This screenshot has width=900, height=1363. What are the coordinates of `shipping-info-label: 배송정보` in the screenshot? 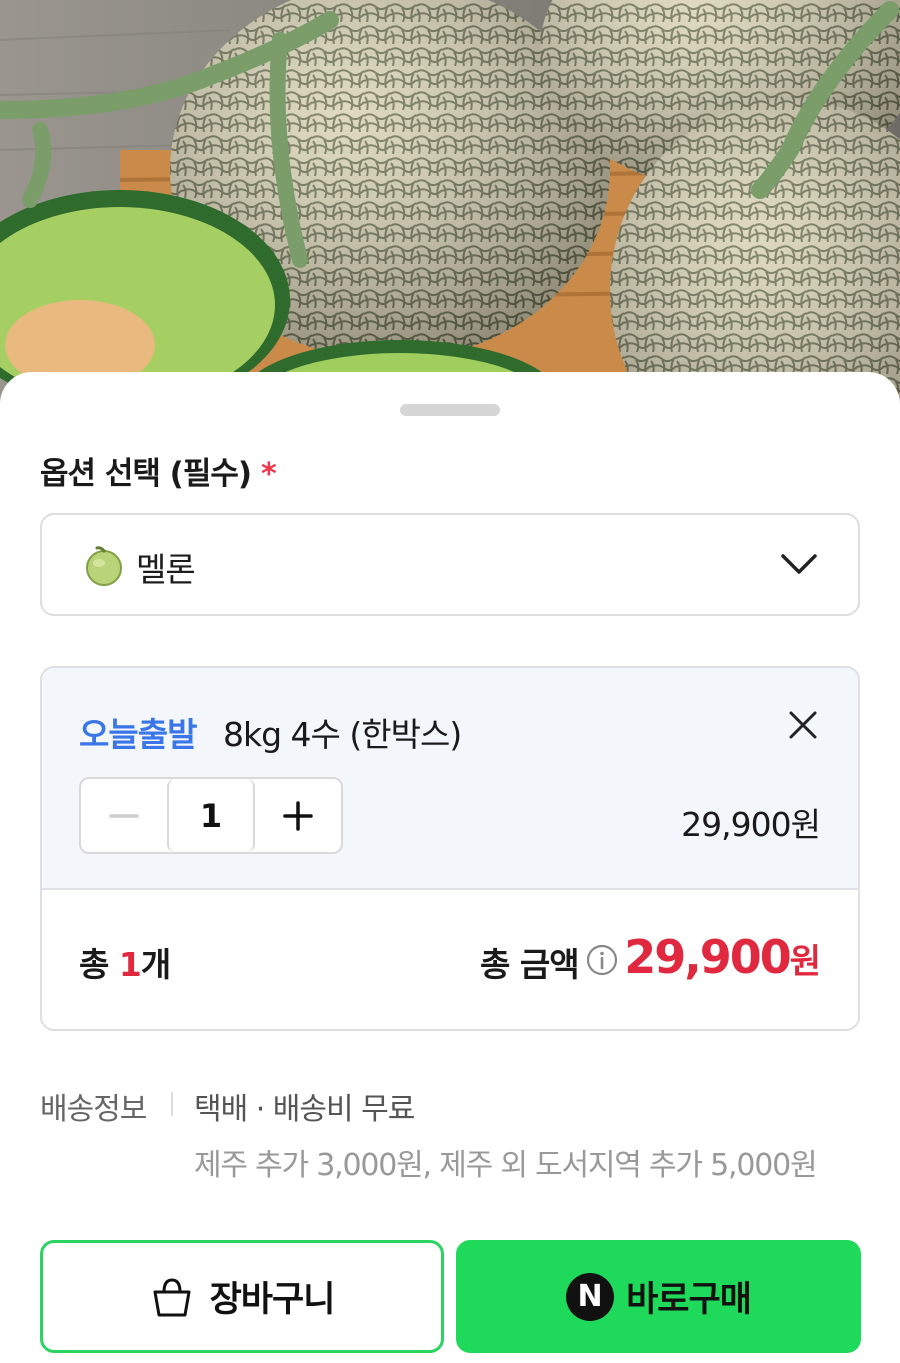 It's located at (93, 1109).